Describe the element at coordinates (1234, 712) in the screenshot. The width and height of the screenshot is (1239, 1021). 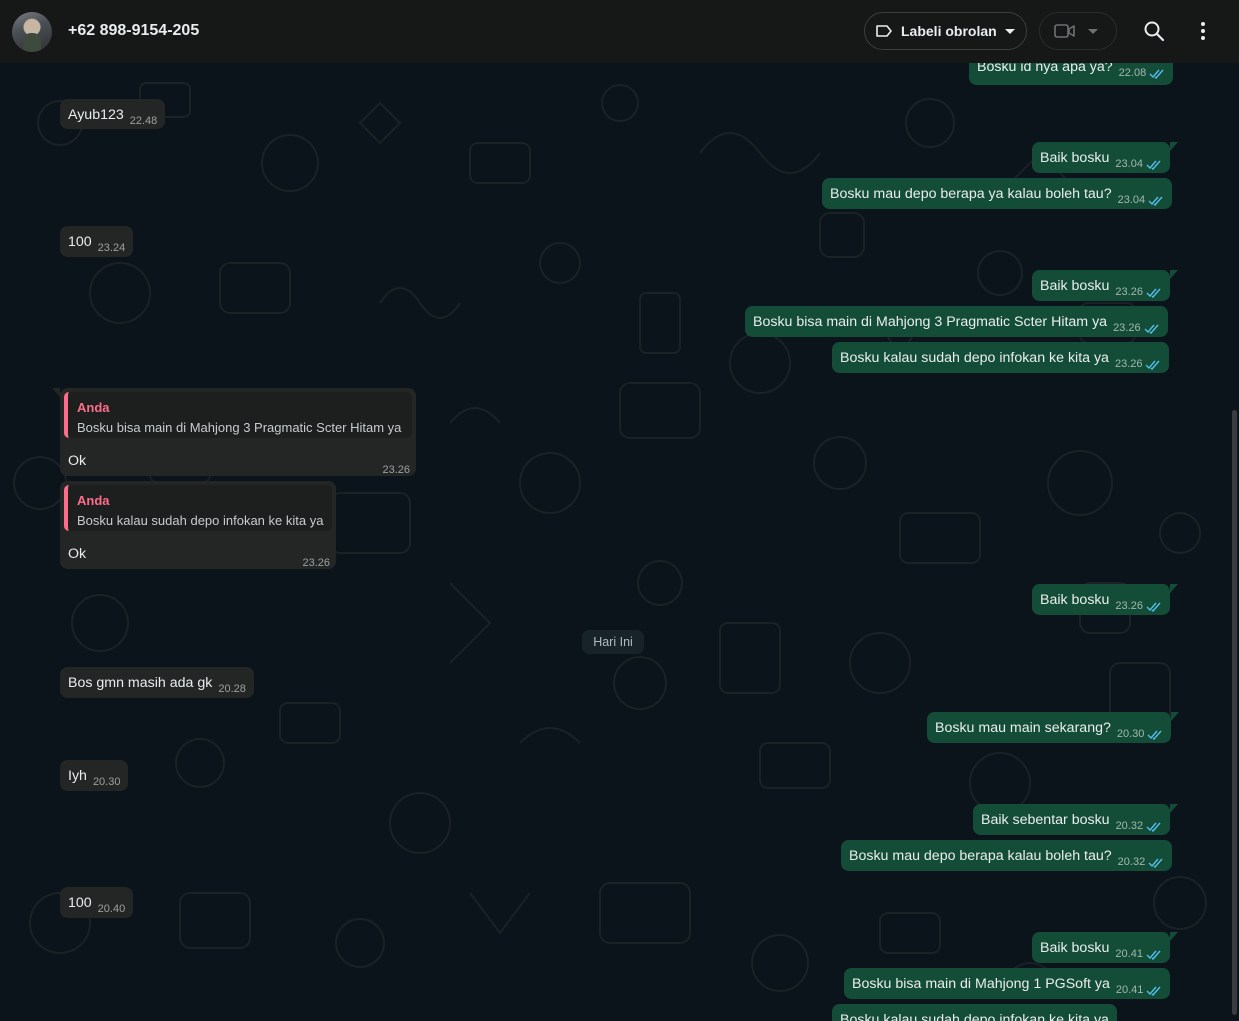
I see `scrollbar-thumb` at that location.